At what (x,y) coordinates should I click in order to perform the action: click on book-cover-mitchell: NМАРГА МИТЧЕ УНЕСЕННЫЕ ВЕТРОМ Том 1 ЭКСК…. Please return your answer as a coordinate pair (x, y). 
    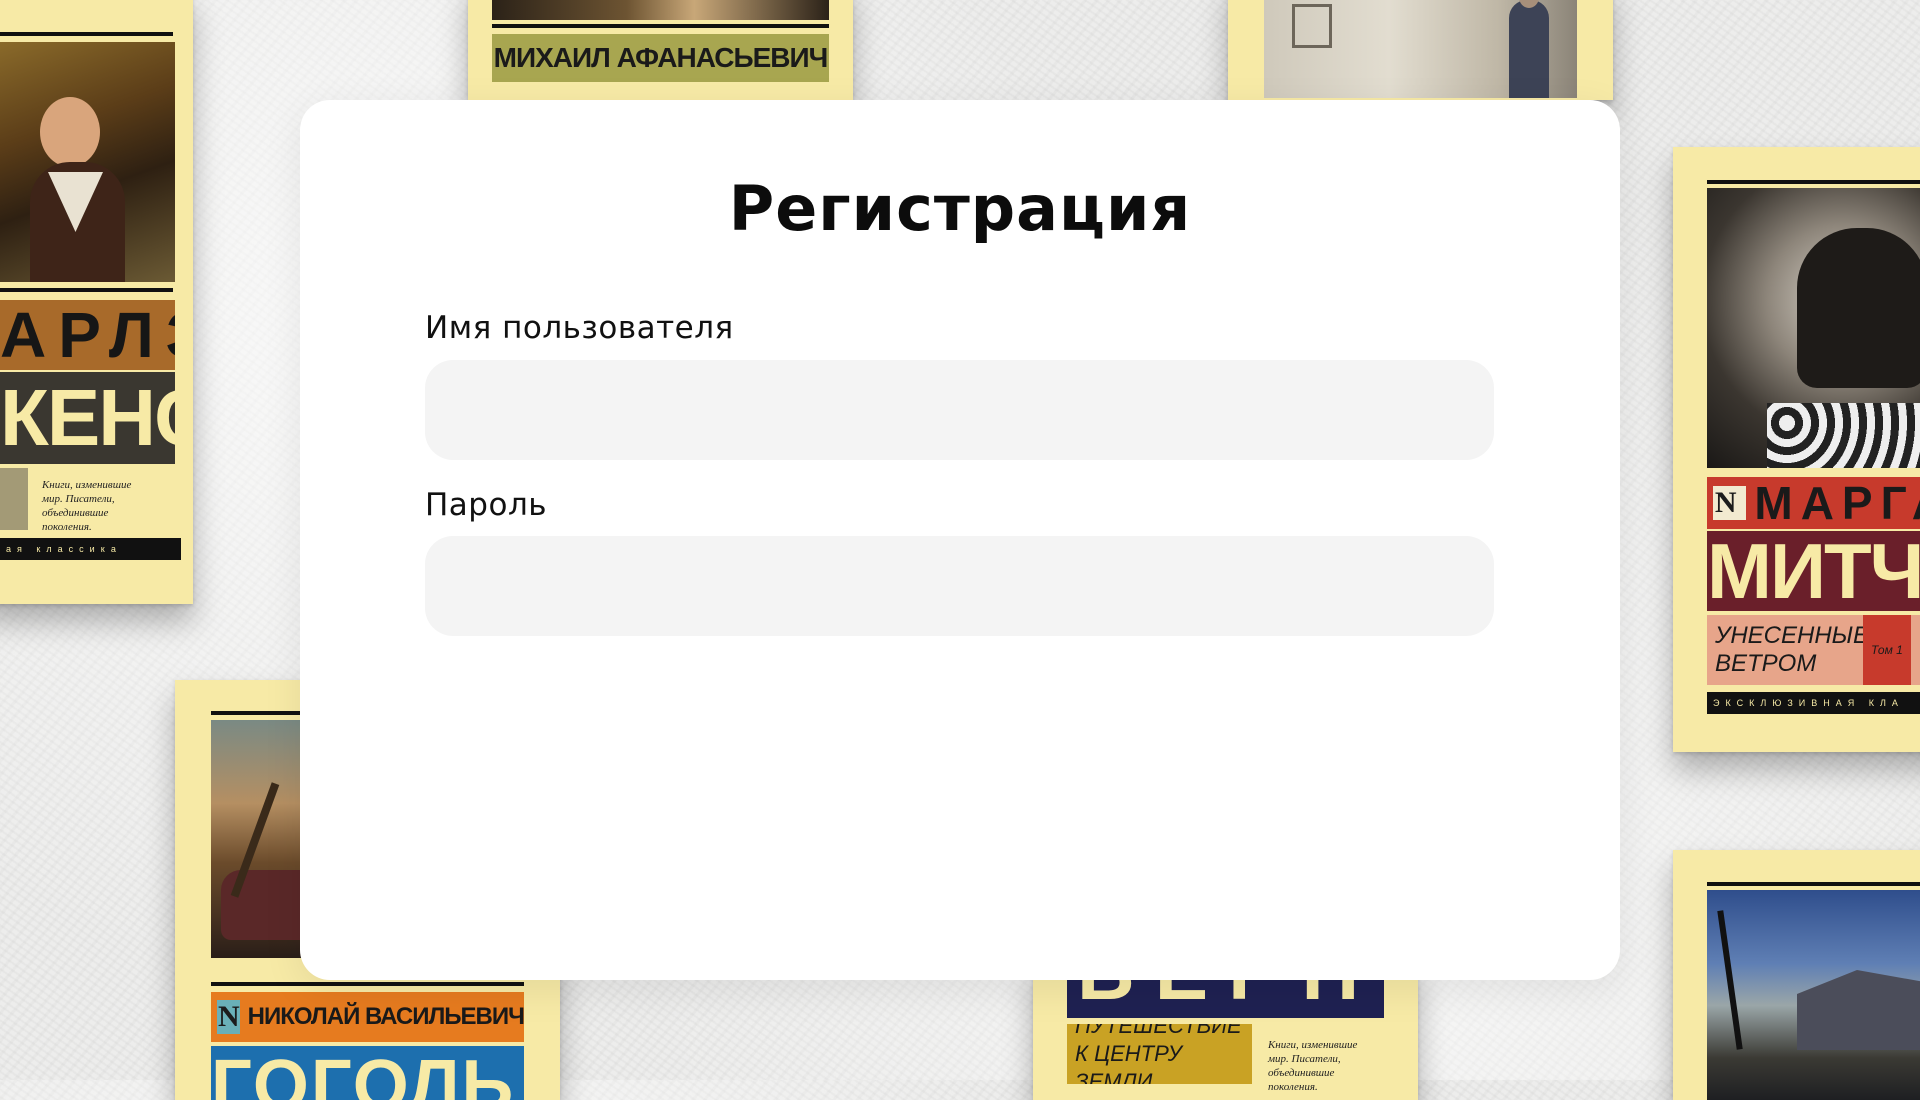
    Looking at the image, I should click on (1796, 449).